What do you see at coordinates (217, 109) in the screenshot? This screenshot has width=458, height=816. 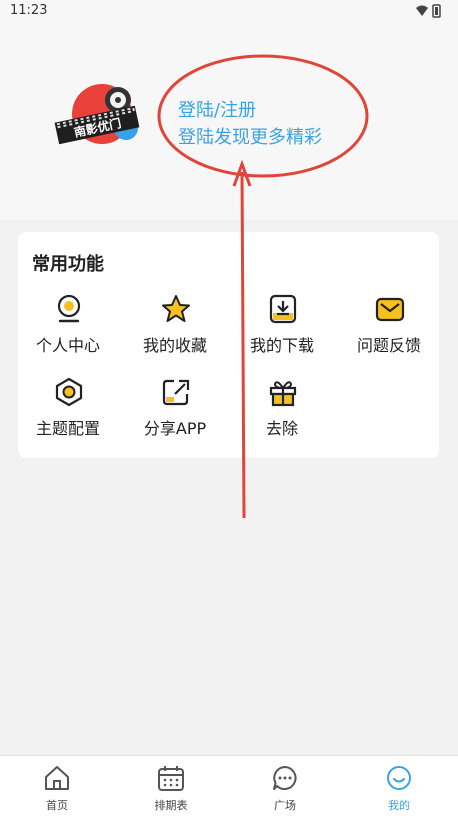 I see `login-register-link: 登陆/注册` at bounding box center [217, 109].